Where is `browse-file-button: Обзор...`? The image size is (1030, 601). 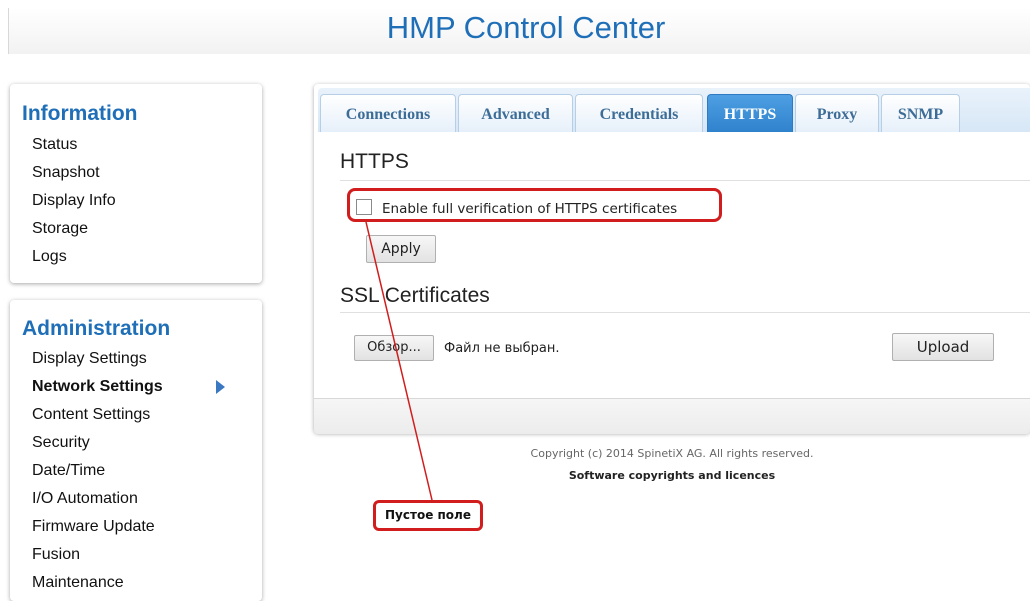 browse-file-button: Обзор... is located at coordinates (394, 348).